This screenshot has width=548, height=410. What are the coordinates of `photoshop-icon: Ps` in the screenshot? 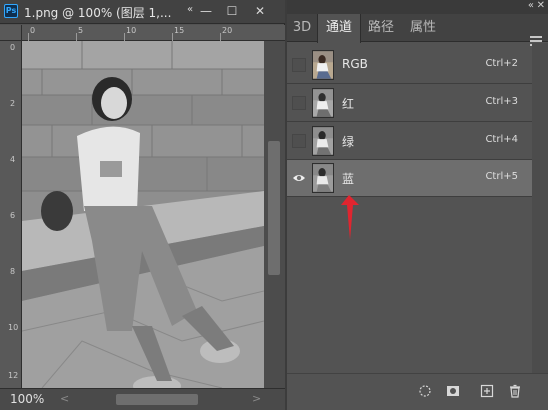 It's located at (11, 11).